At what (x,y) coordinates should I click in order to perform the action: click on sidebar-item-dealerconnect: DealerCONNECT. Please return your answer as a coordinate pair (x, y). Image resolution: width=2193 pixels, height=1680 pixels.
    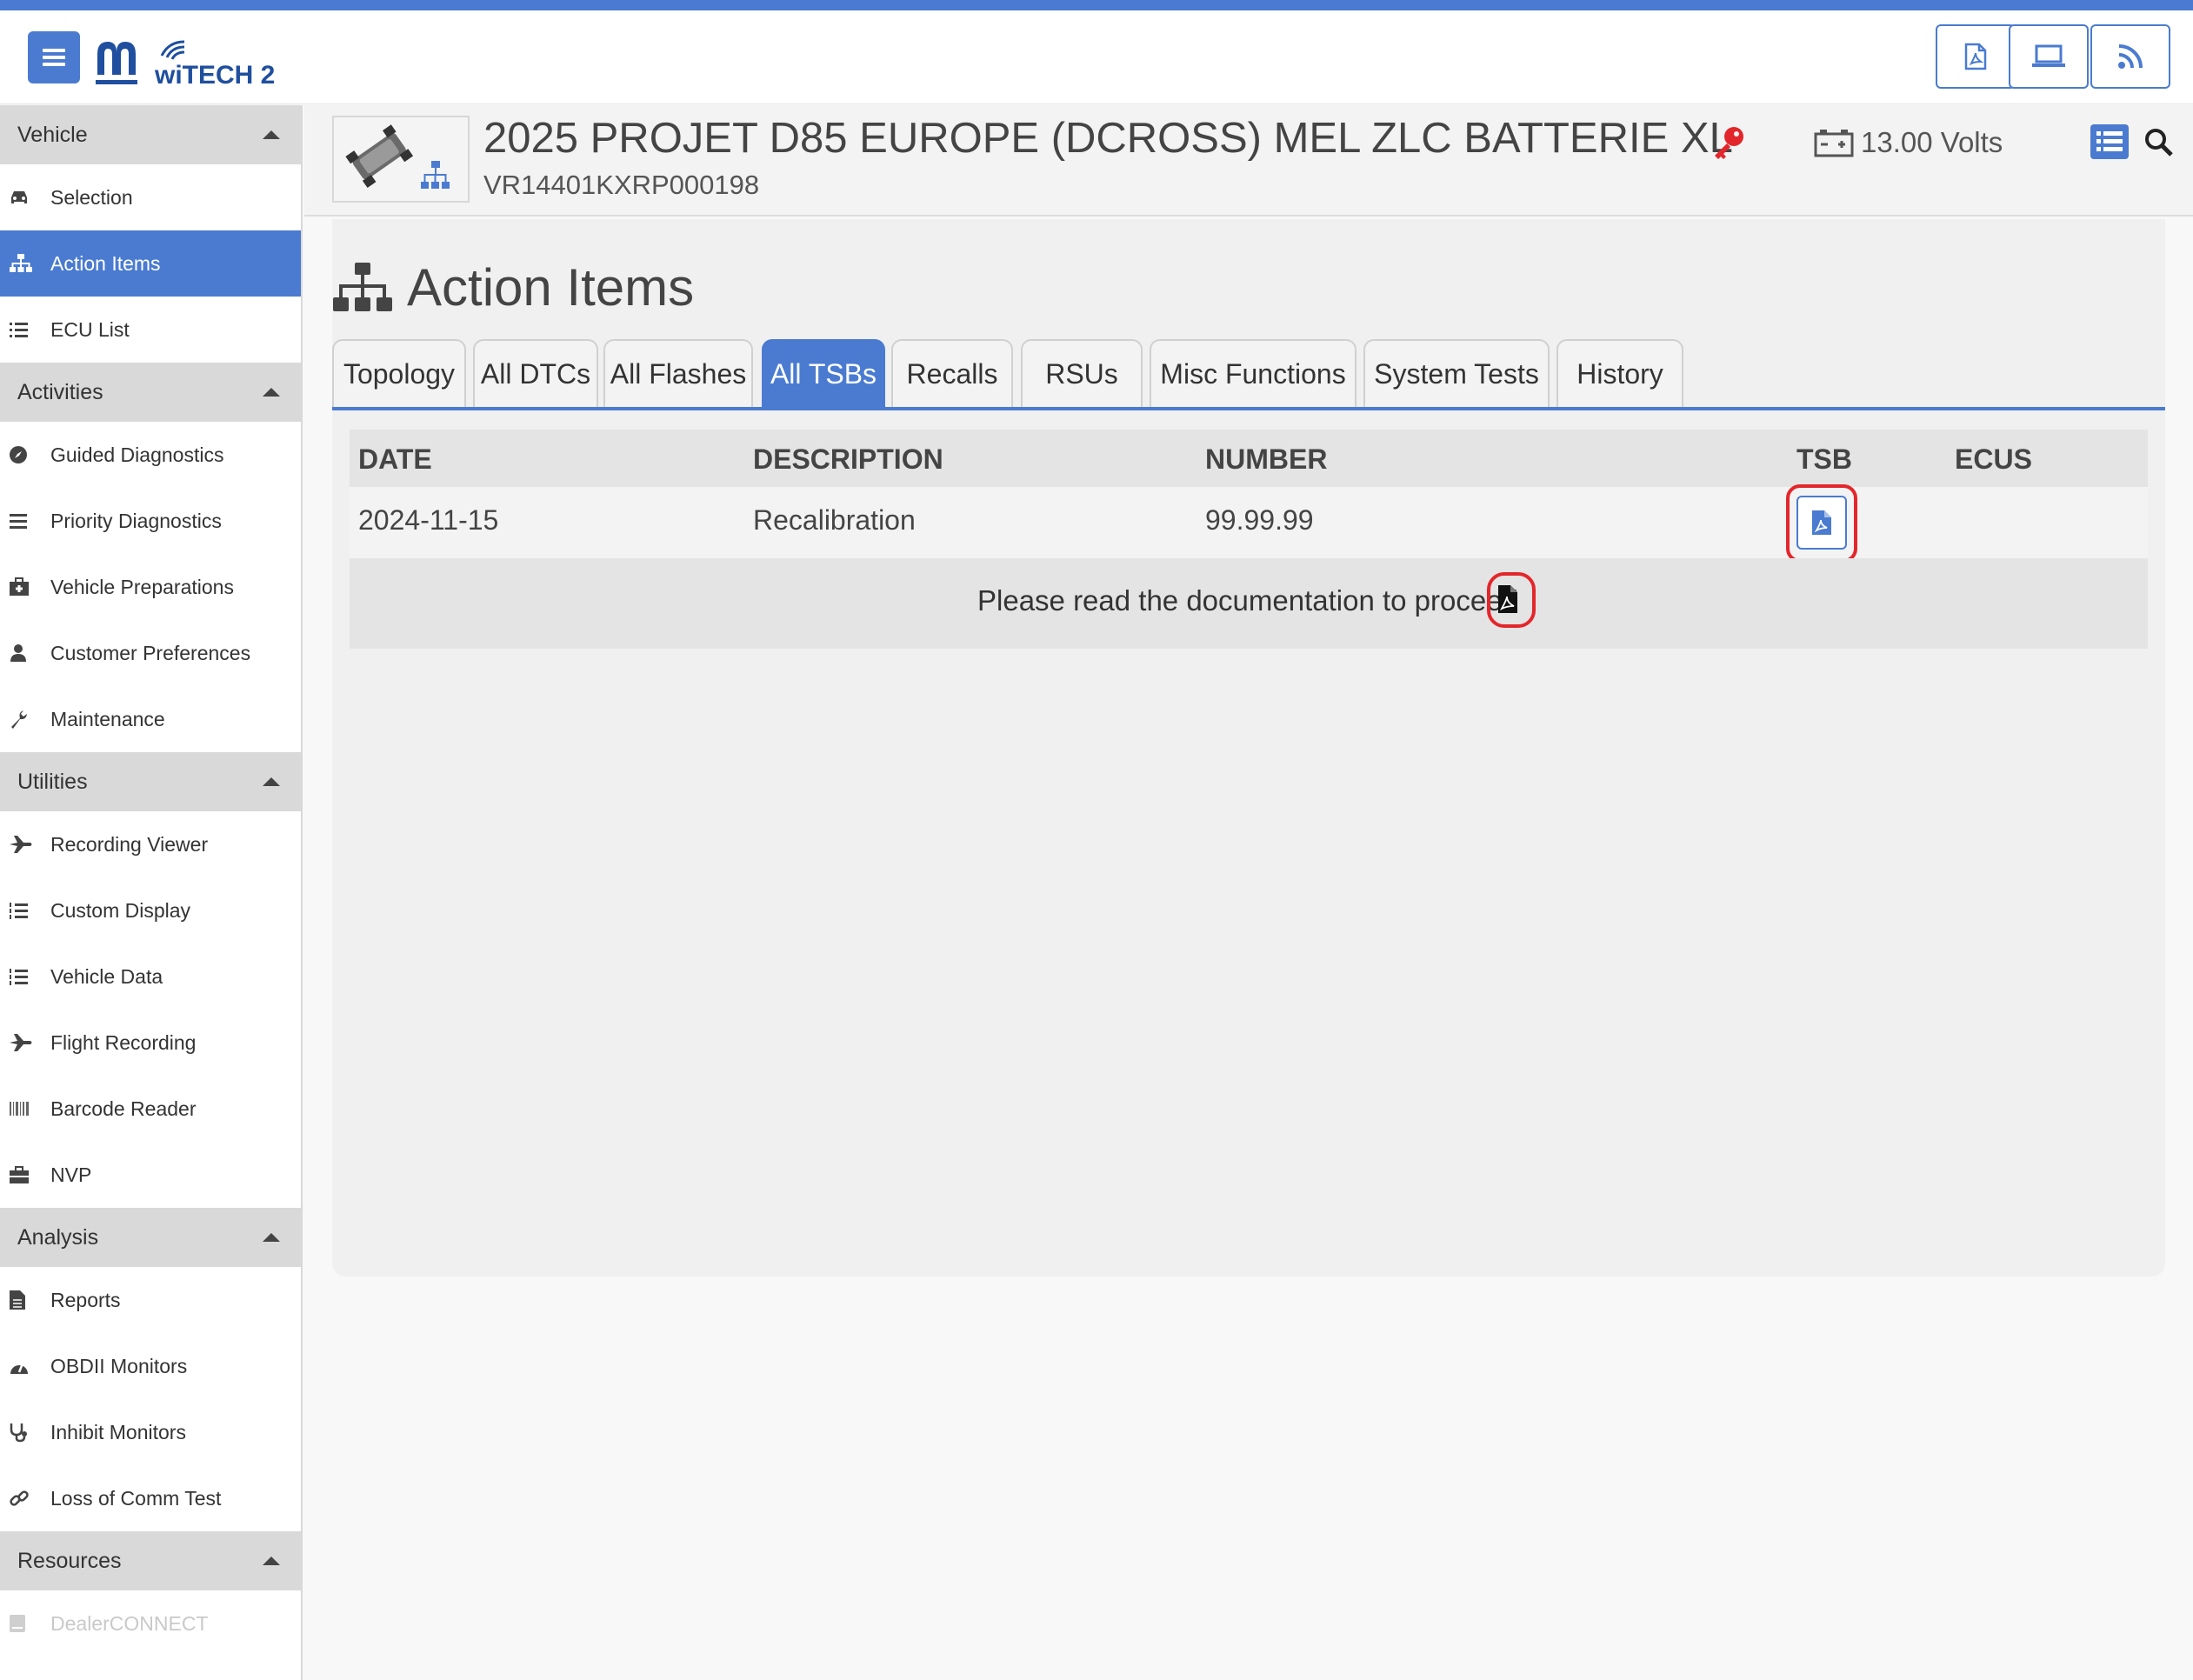
    Looking at the image, I should click on (150, 1623).